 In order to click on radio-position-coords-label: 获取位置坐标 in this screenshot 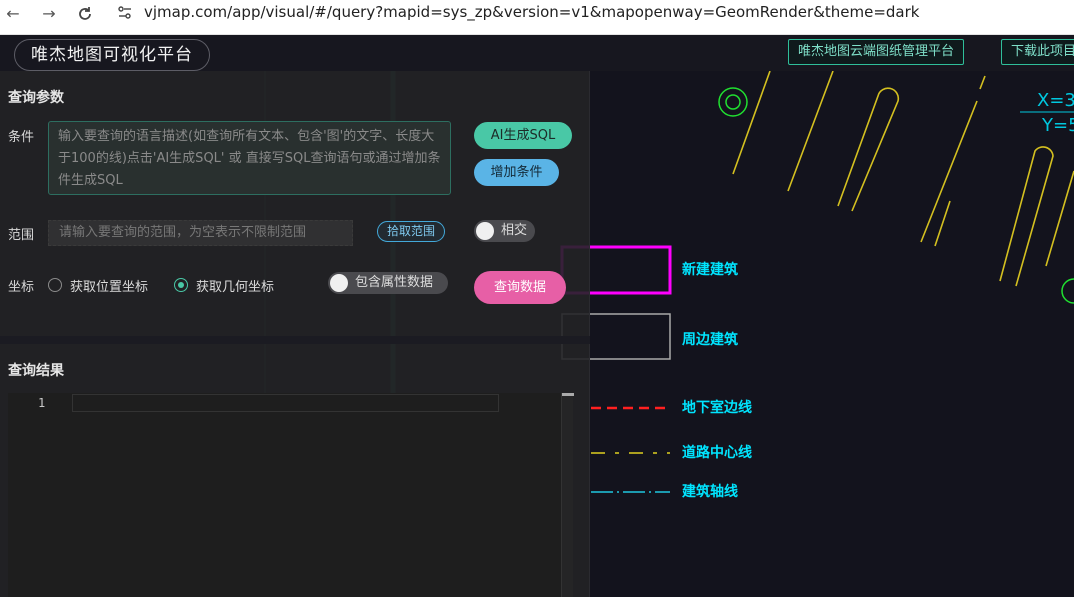, I will do `click(109, 285)`.